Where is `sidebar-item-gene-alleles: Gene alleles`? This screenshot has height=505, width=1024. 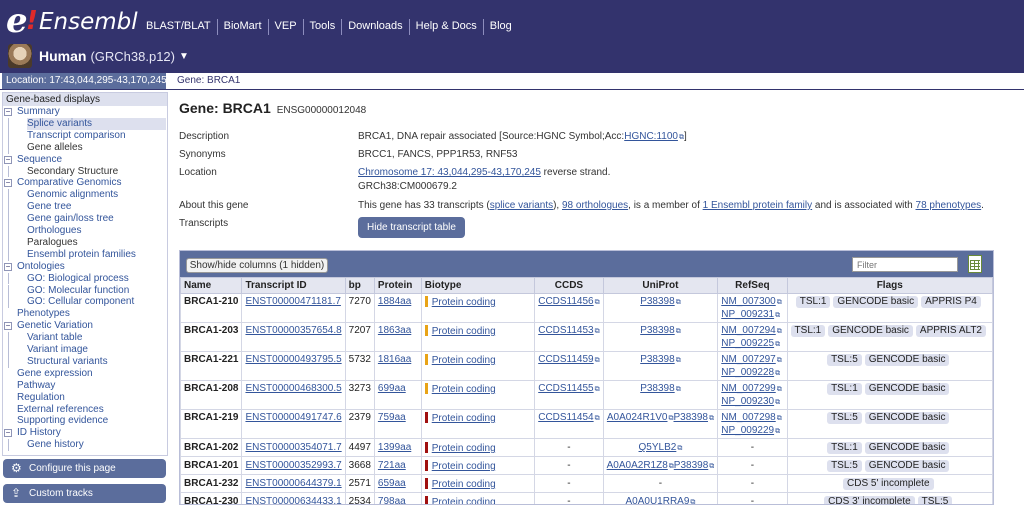
sidebar-item-gene-alleles: Gene alleles is located at coordinates (96, 148).